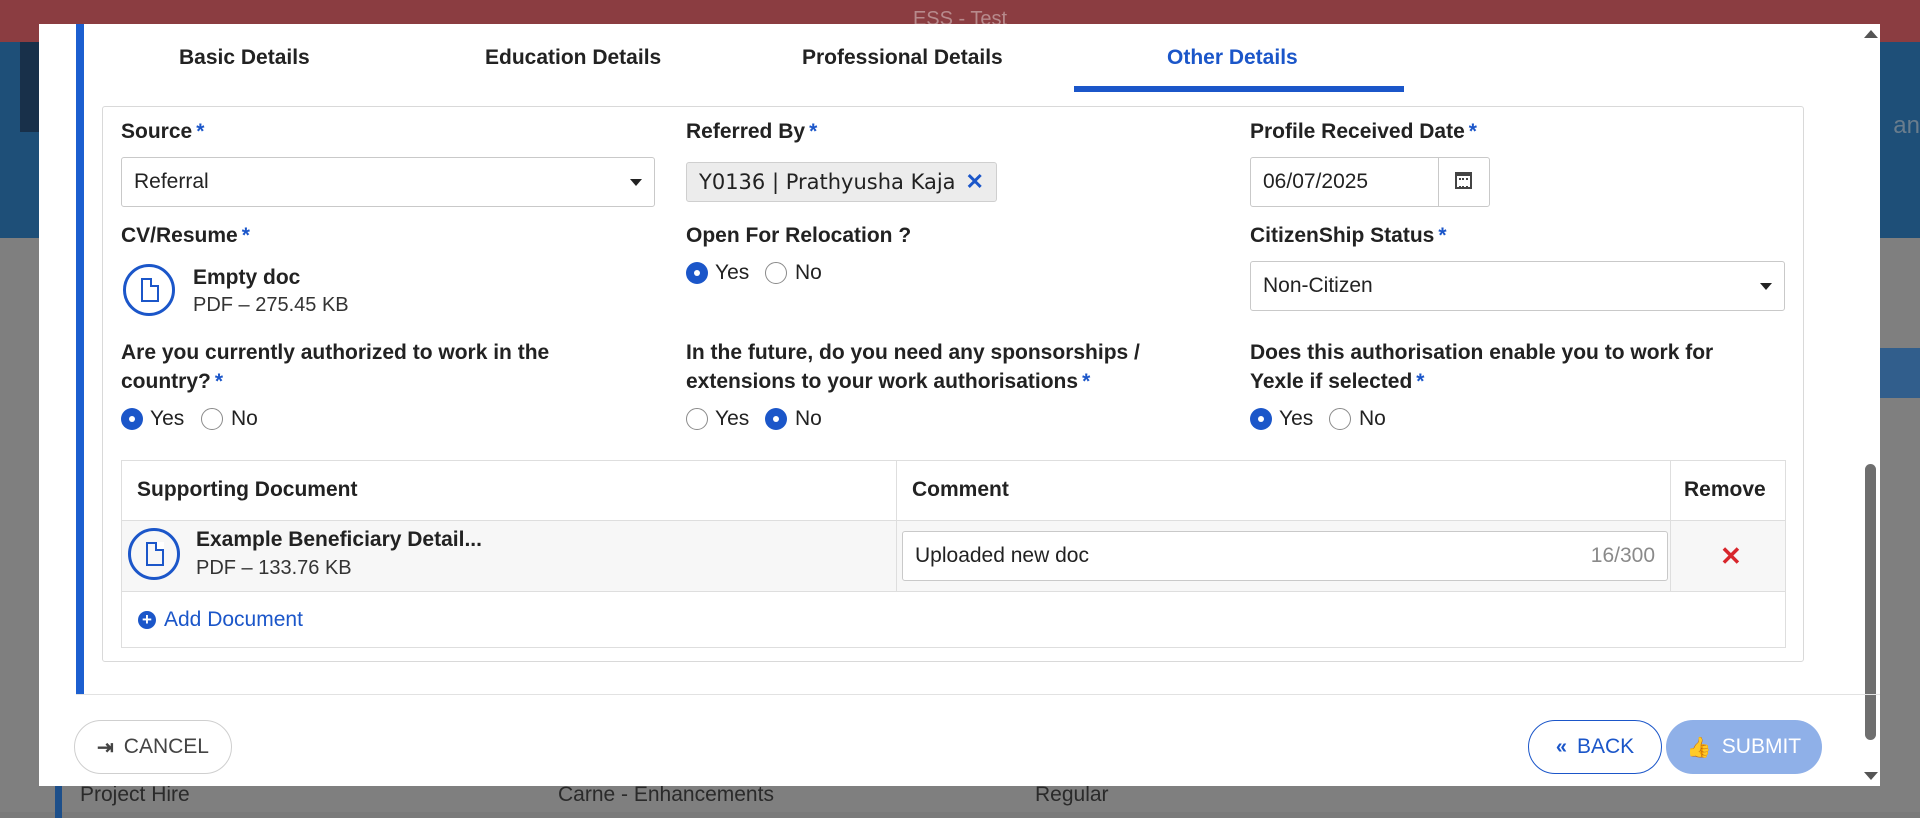 This screenshot has height=818, width=1920. Describe the element at coordinates (1372, 418) in the screenshot. I see `authorisation-enable-no-label: No` at that location.